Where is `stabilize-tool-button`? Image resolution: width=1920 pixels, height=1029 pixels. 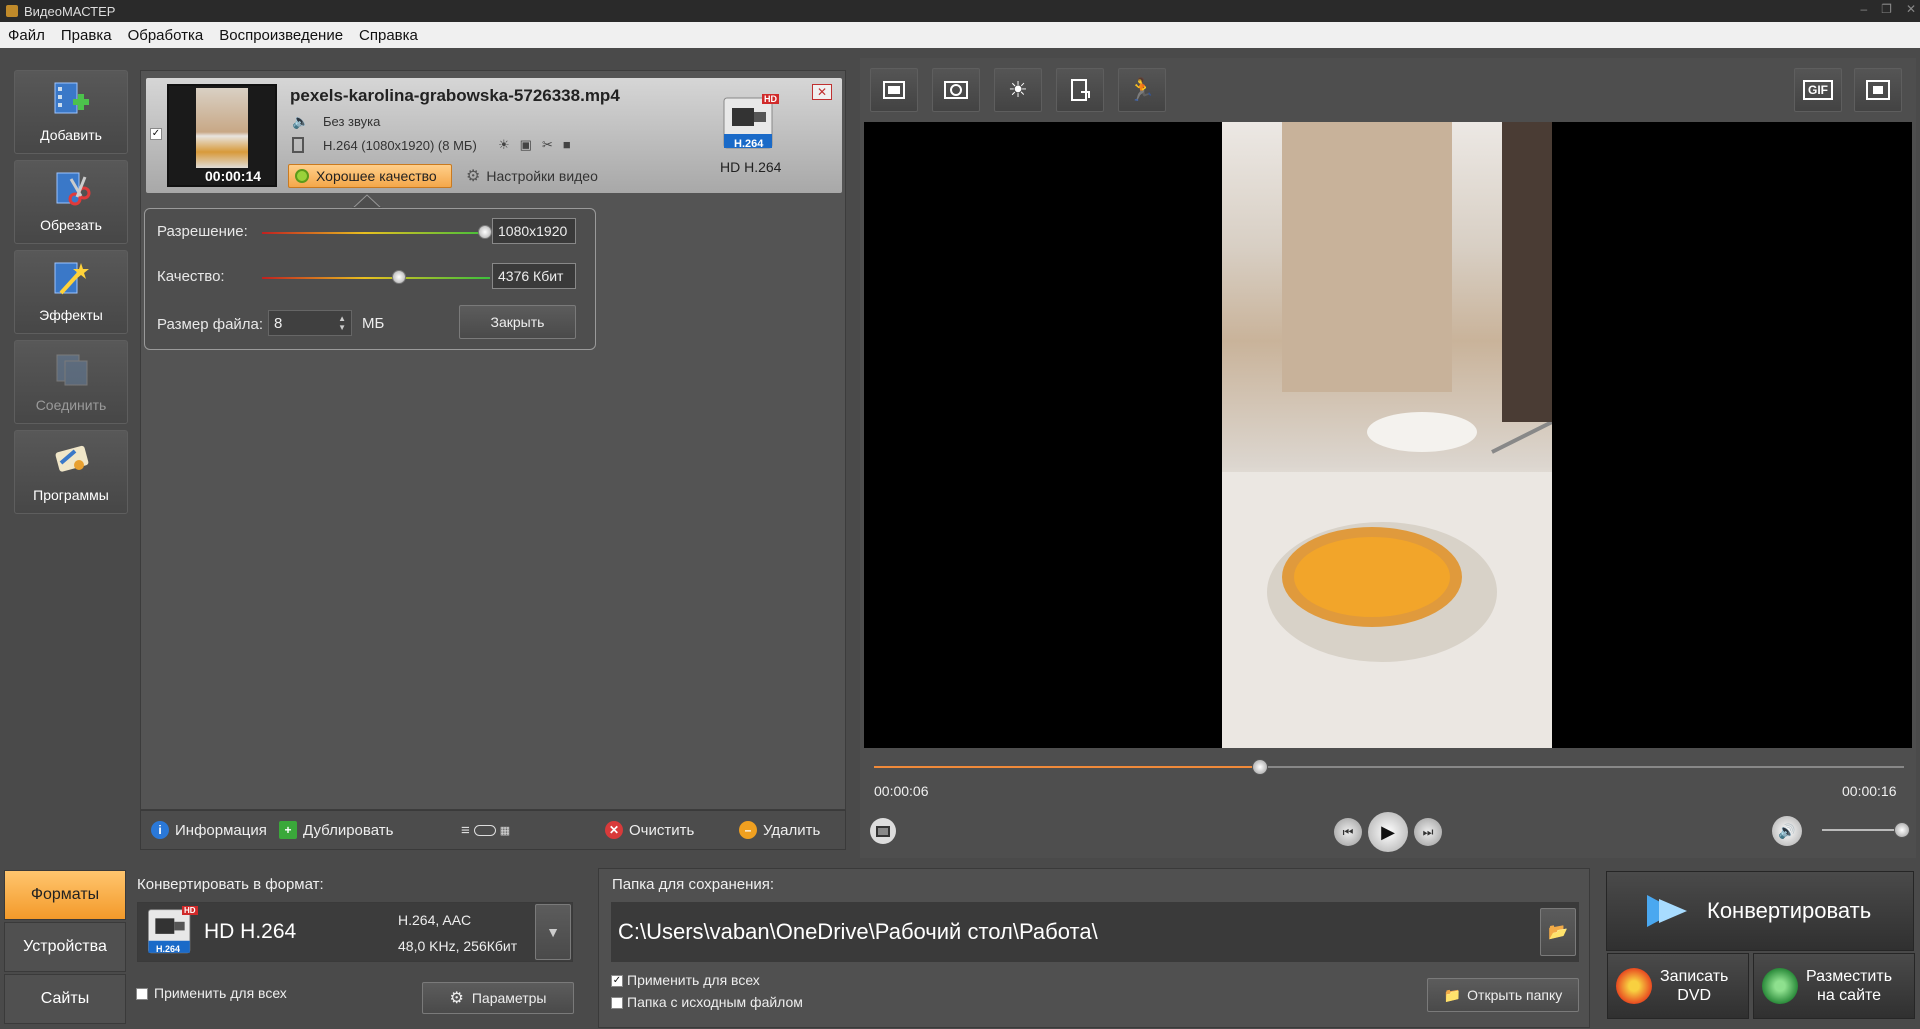
stabilize-tool-button is located at coordinates (956, 90).